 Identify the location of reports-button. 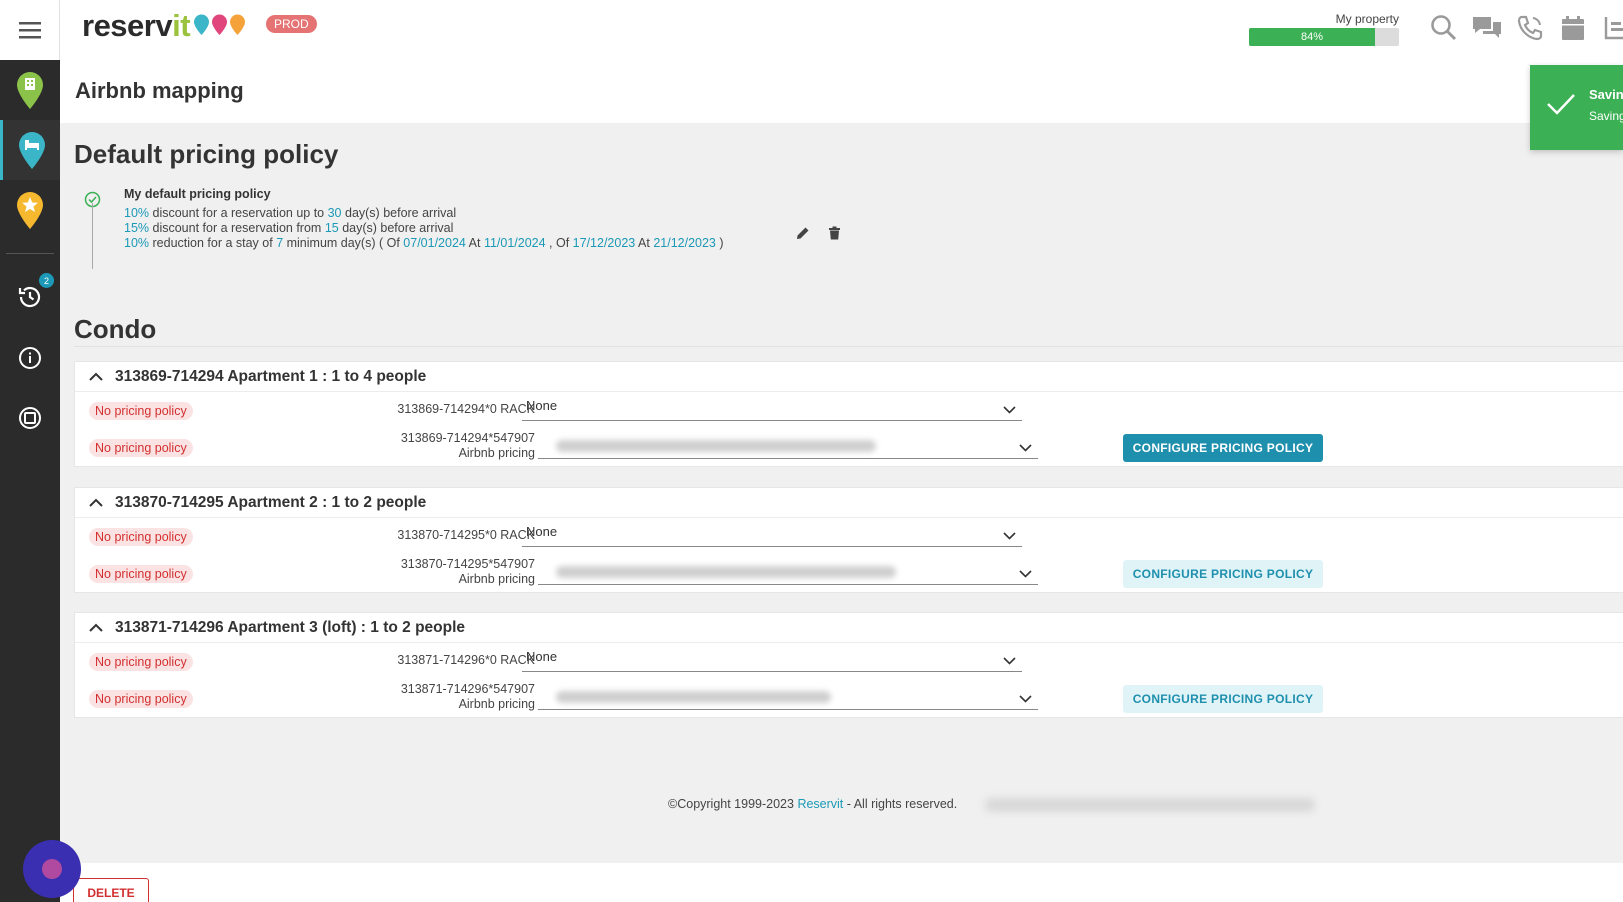
(1611, 28).